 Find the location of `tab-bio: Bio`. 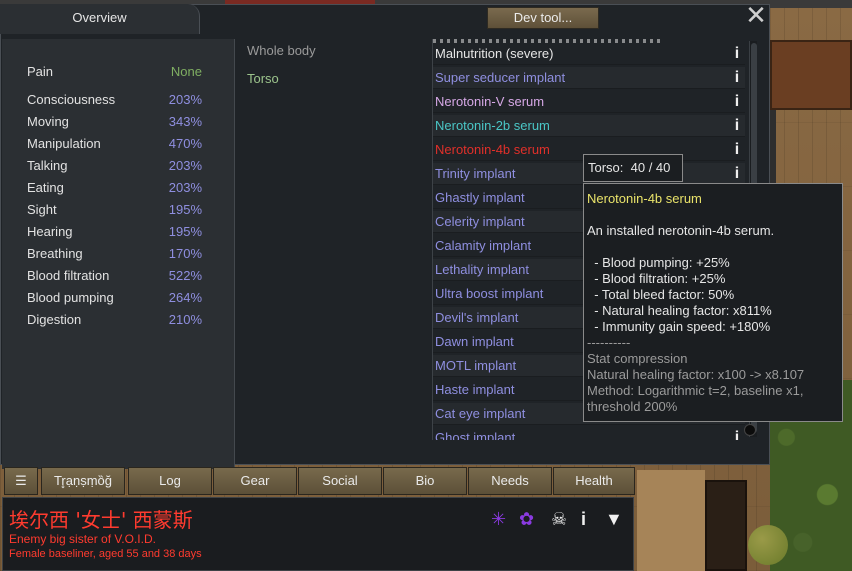

tab-bio: Bio is located at coordinates (425, 481).